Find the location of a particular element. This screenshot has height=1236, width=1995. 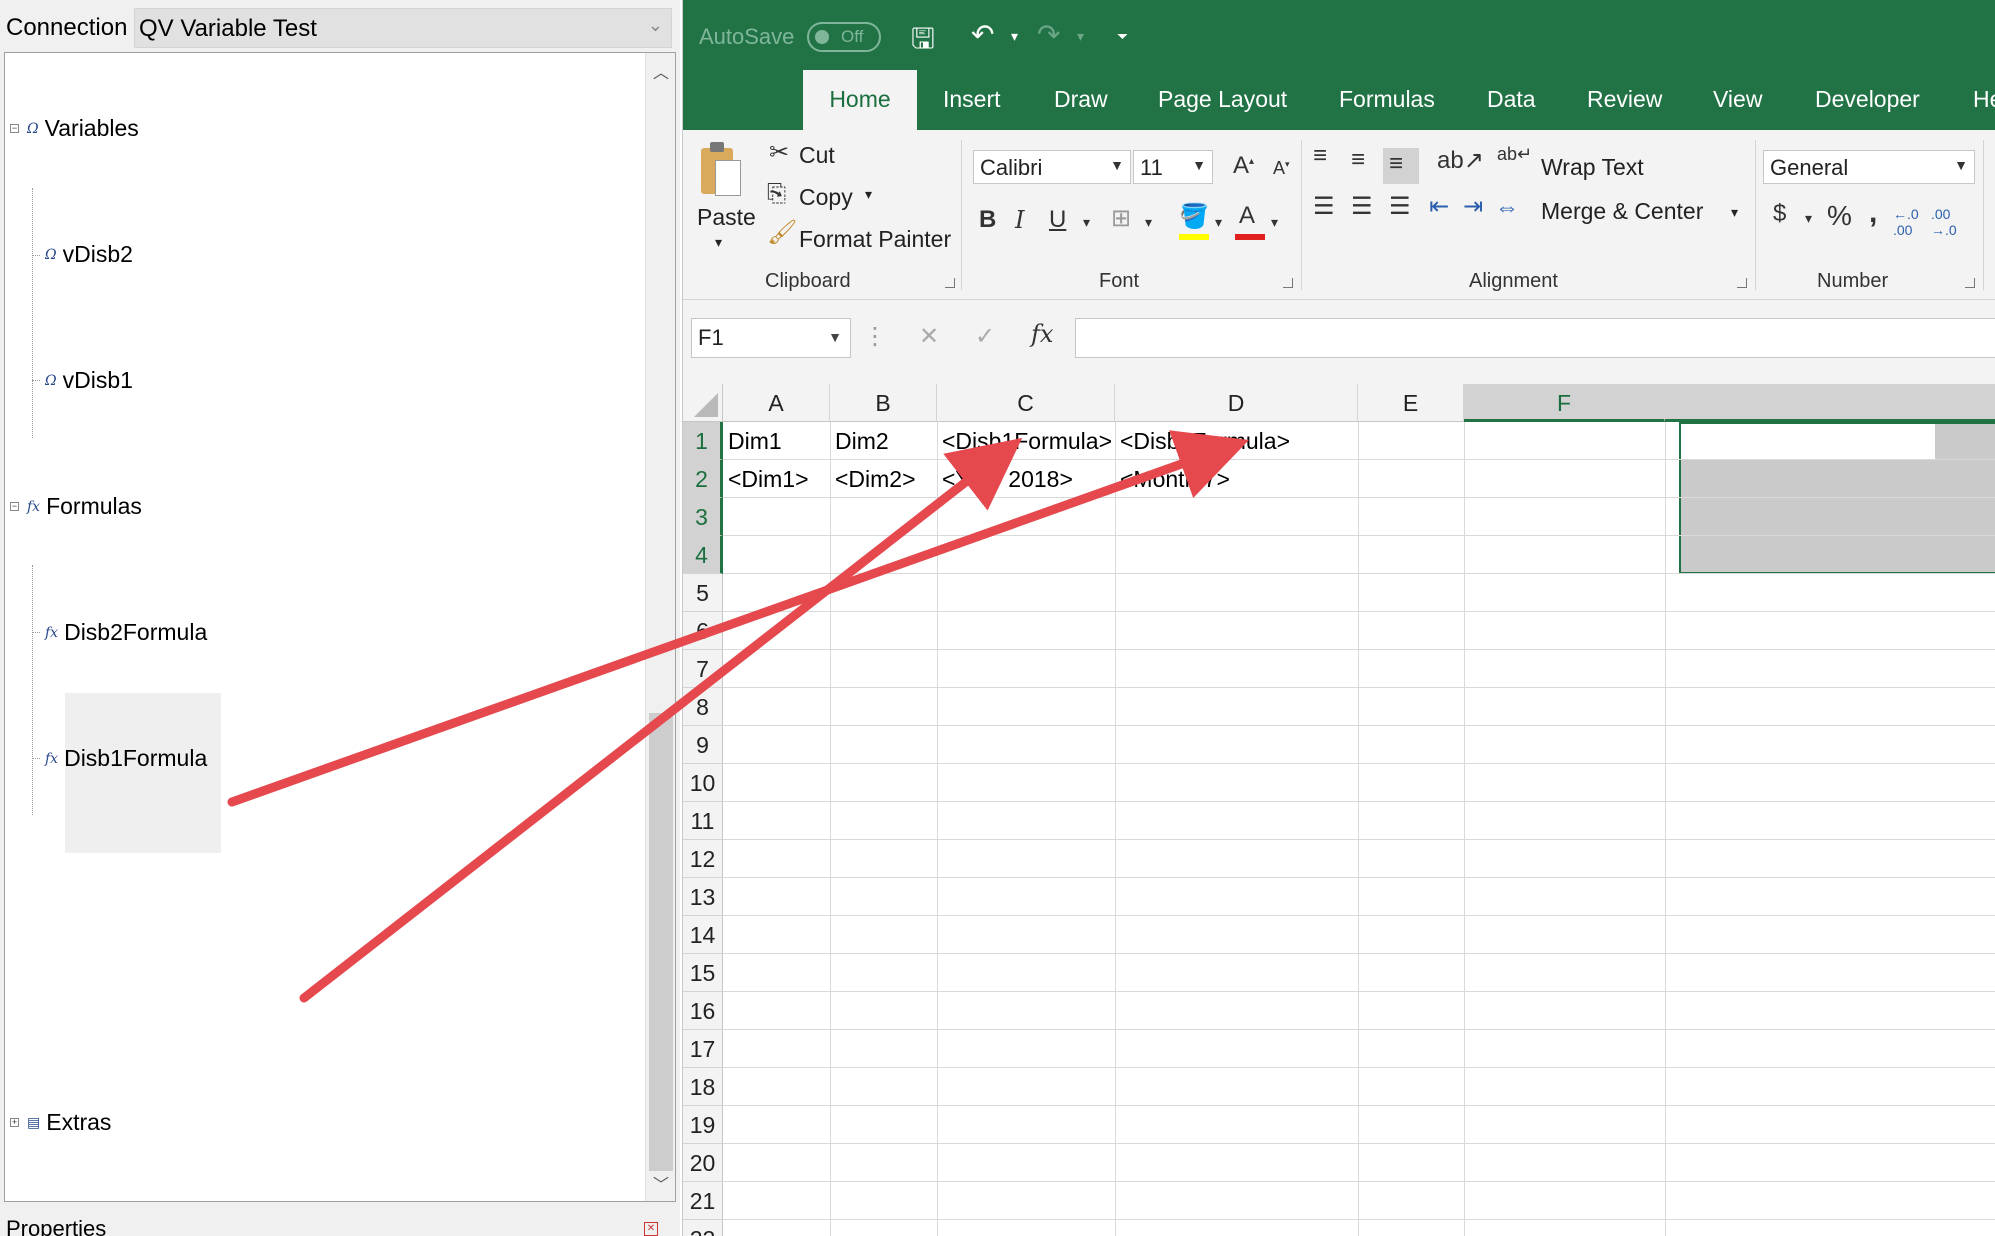

font-size-select: 11 ▼ is located at coordinates (1173, 167).